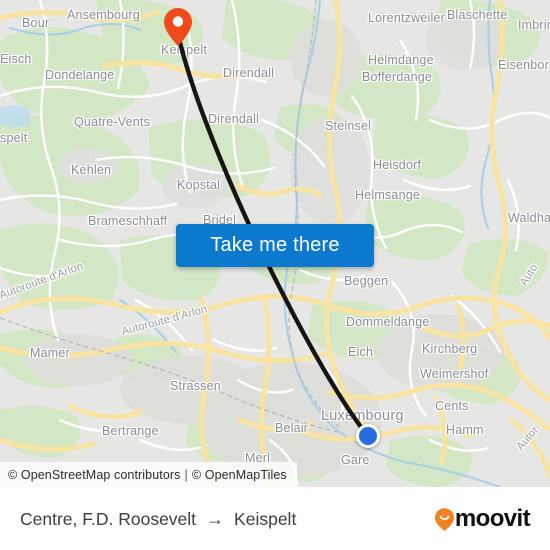 The height and width of the screenshot is (550, 550). I want to click on moovit-logo: moovit, so click(482, 518).